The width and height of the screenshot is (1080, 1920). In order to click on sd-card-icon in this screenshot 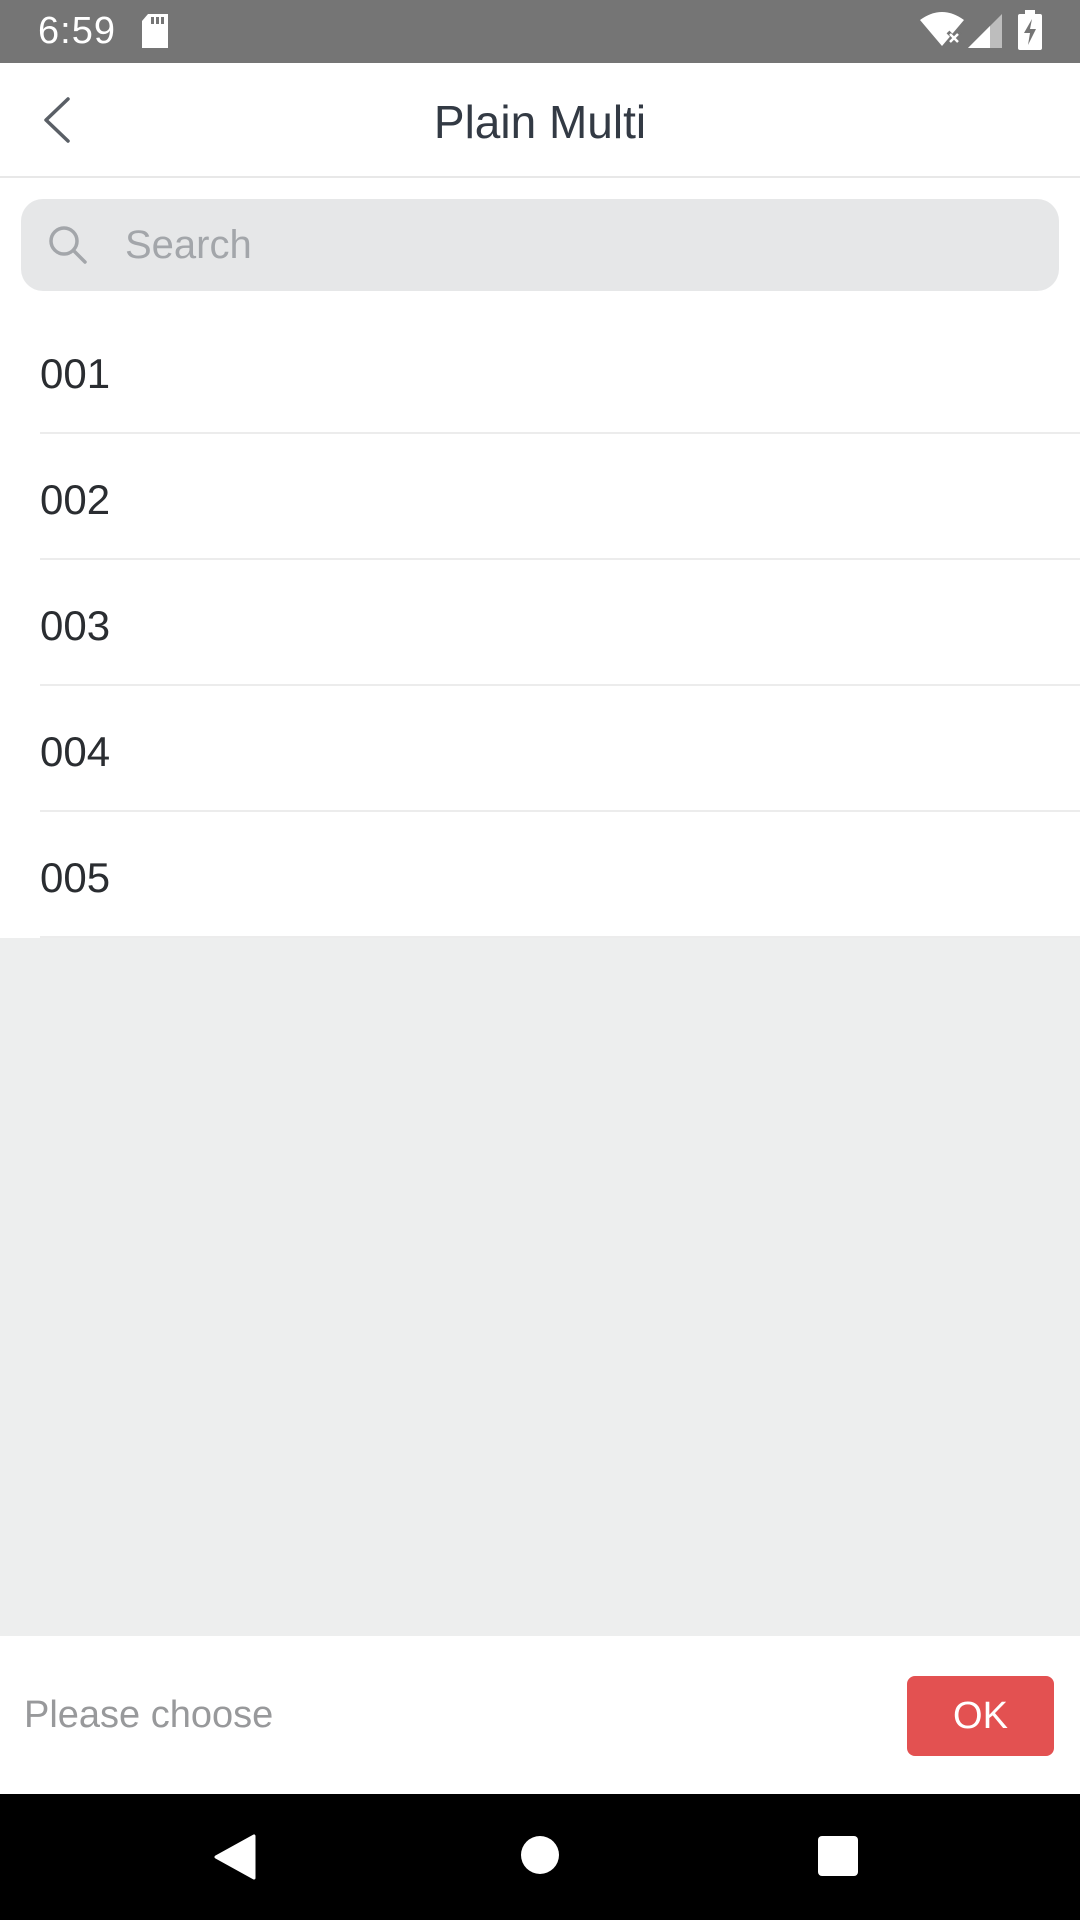, I will do `click(155, 33)`.